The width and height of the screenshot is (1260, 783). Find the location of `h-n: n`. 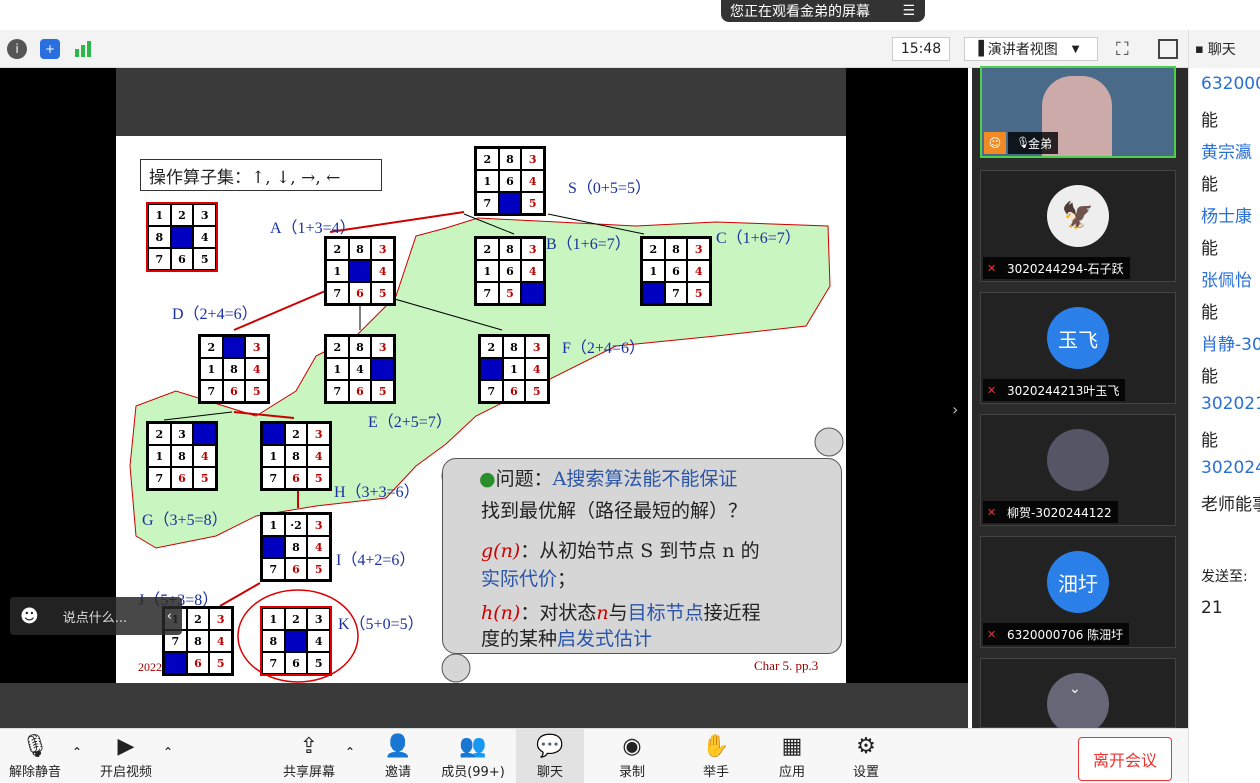

h-n: n is located at coordinates (602, 613).